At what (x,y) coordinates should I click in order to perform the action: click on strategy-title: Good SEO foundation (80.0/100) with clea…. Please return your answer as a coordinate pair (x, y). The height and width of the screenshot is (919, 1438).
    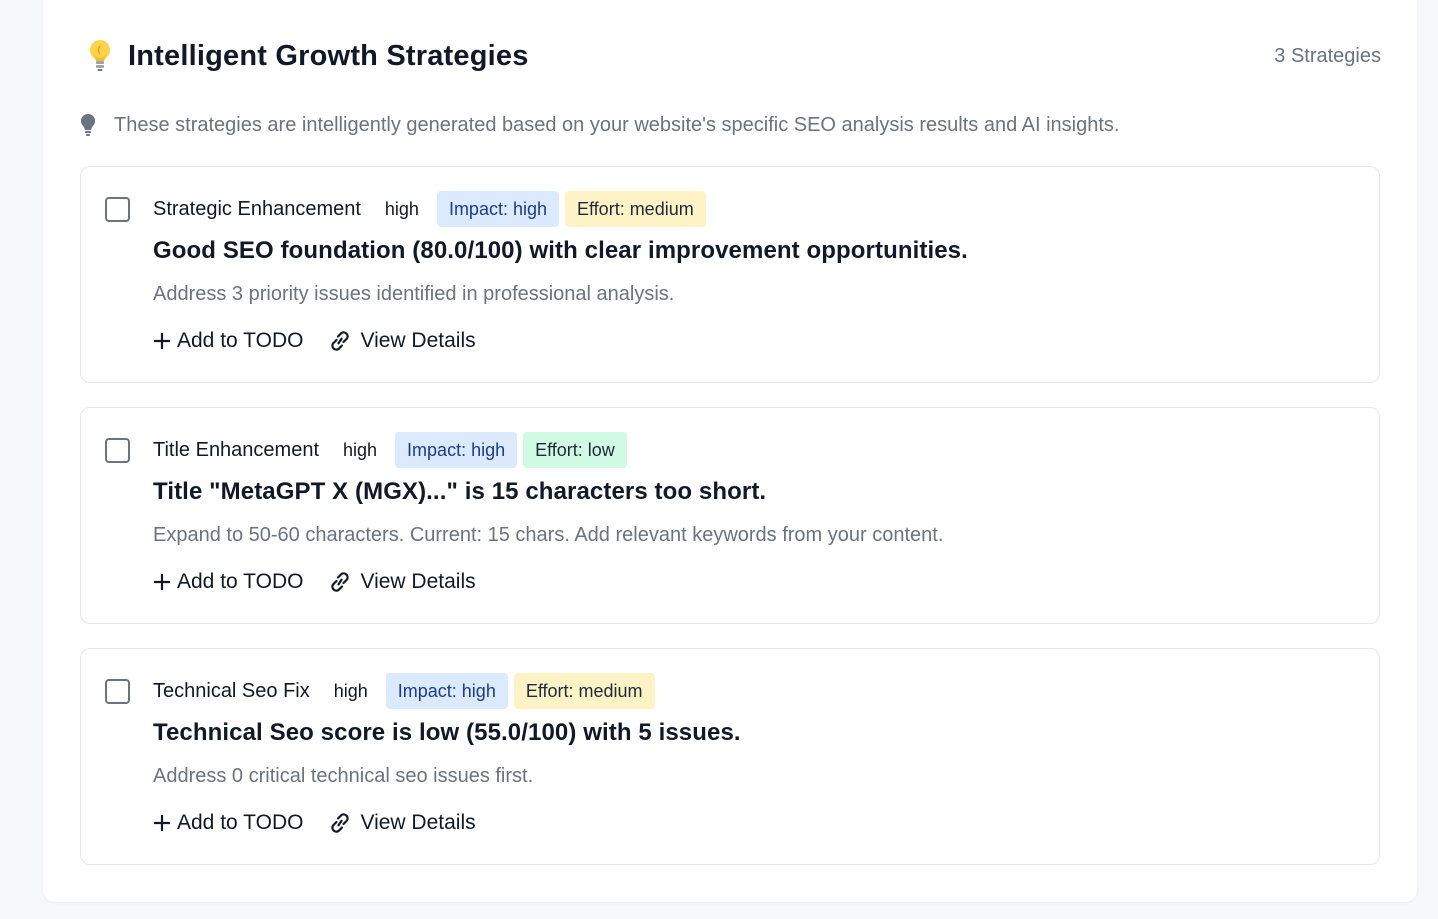
    Looking at the image, I should click on (560, 250).